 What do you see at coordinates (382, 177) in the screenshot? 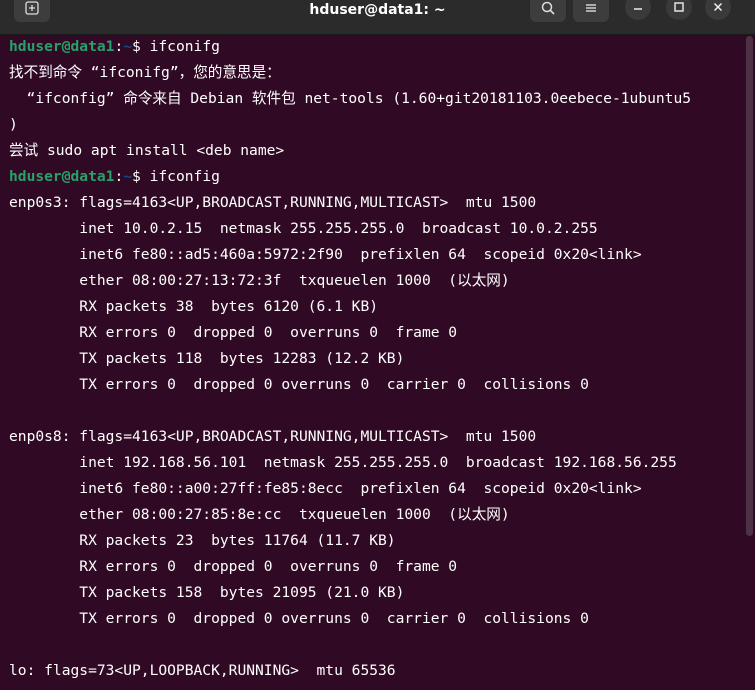
I see `prompt-line: hduser@data1:~$ ifconfig` at bounding box center [382, 177].